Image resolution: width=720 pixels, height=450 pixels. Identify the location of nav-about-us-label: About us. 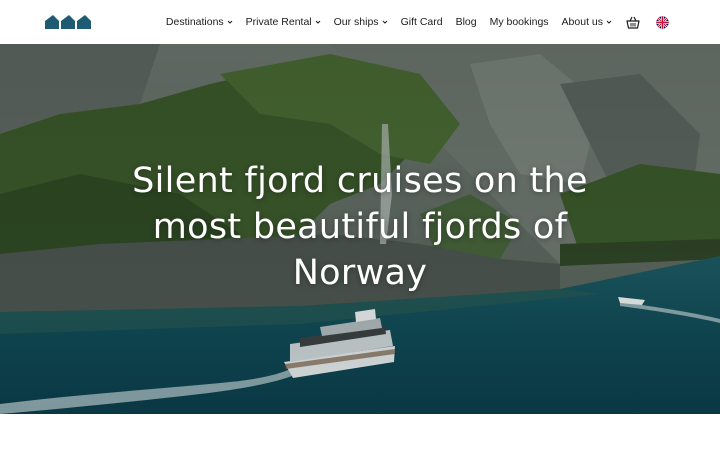
(582, 22).